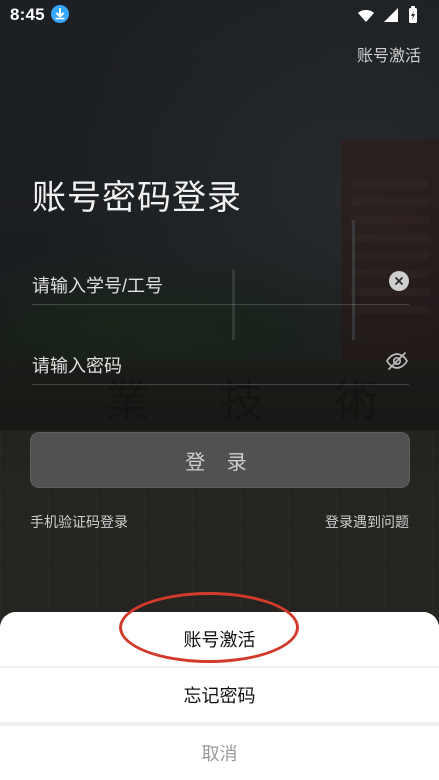 This screenshot has width=439, height=780. Describe the element at coordinates (413, 14) in the screenshot. I see `battery-charging-icon` at that location.